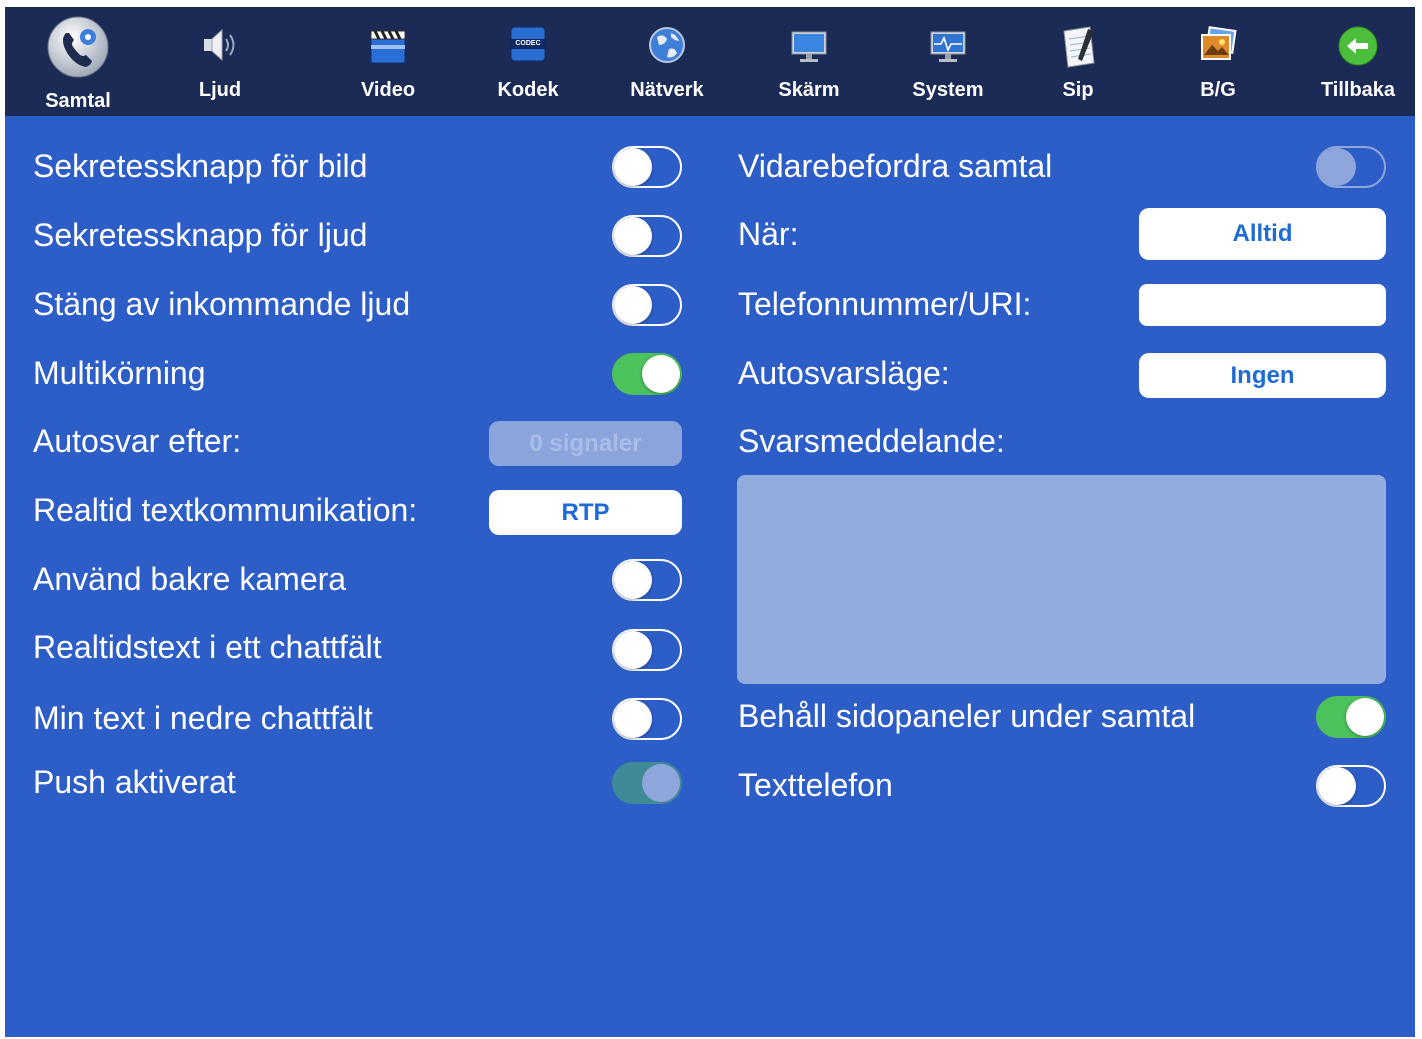 The width and height of the screenshot is (1422, 1039). Describe the element at coordinates (1262, 375) in the screenshot. I see `autoanswer-mode-button: Ingen` at that location.